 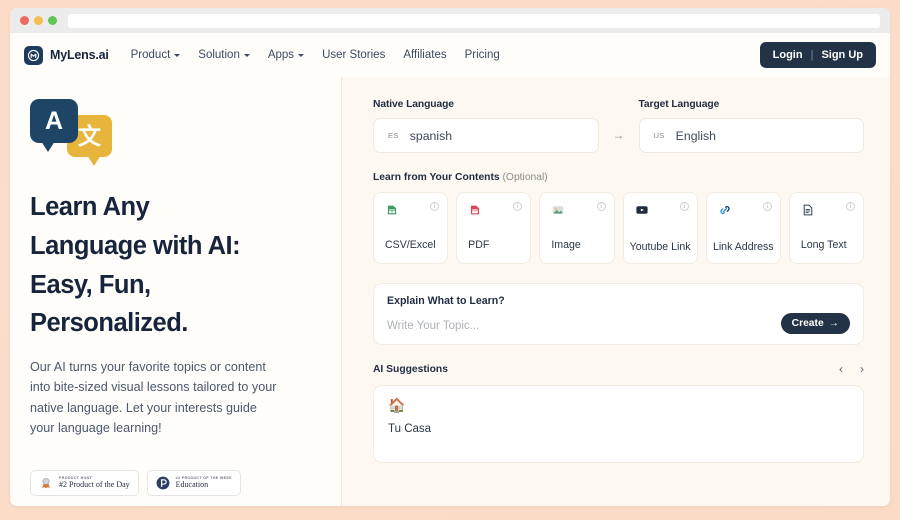 What do you see at coordinates (659, 135) in the screenshot?
I see `target-language-code: US` at bounding box center [659, 135].